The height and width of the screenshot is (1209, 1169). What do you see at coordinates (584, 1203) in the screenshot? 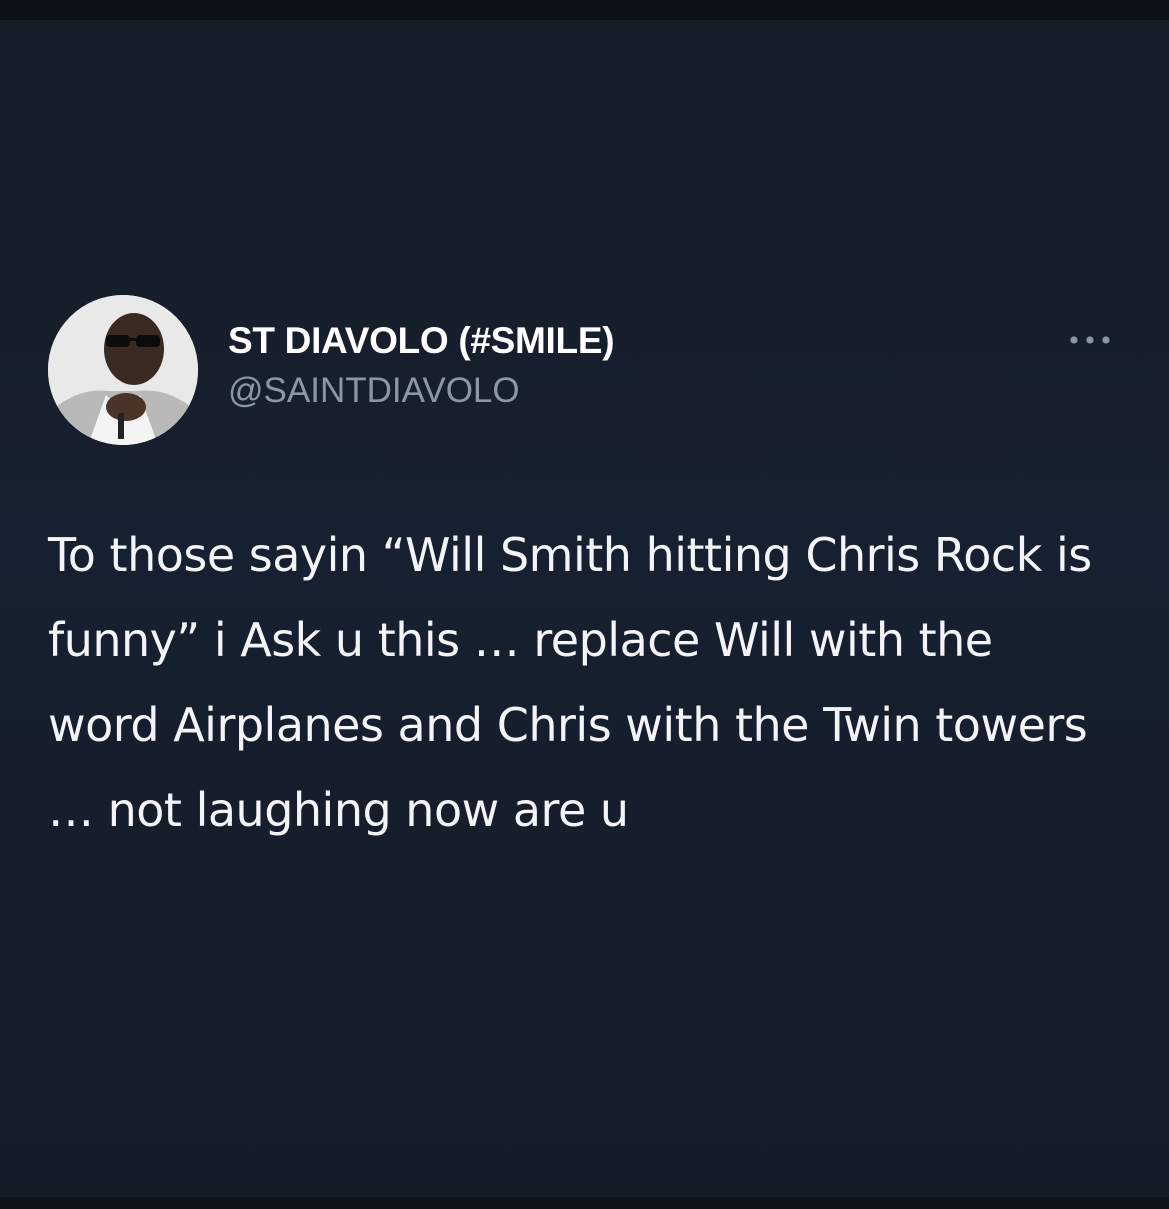
I see `bottom-strip` at bounding box center [584, 1203].